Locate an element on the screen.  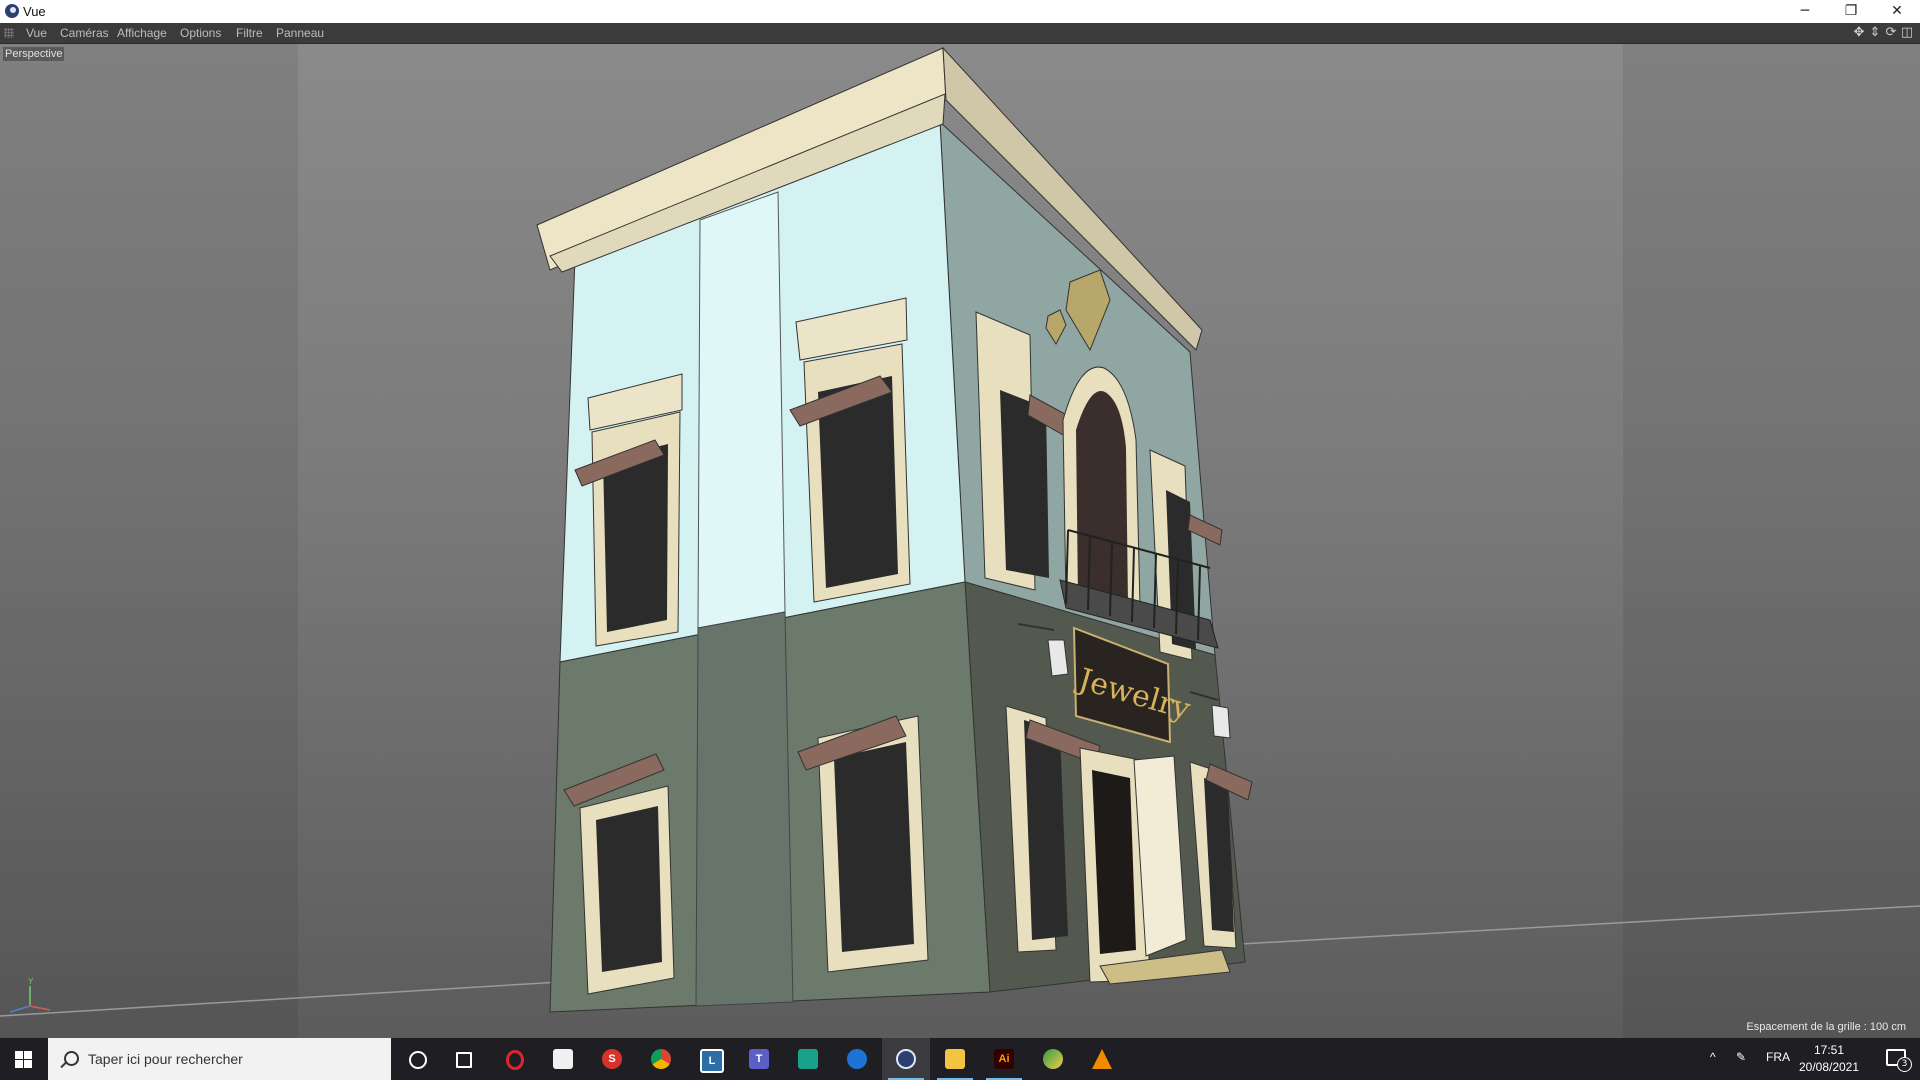
menu-filtre: Filtre is located at coordinates (249, 33).